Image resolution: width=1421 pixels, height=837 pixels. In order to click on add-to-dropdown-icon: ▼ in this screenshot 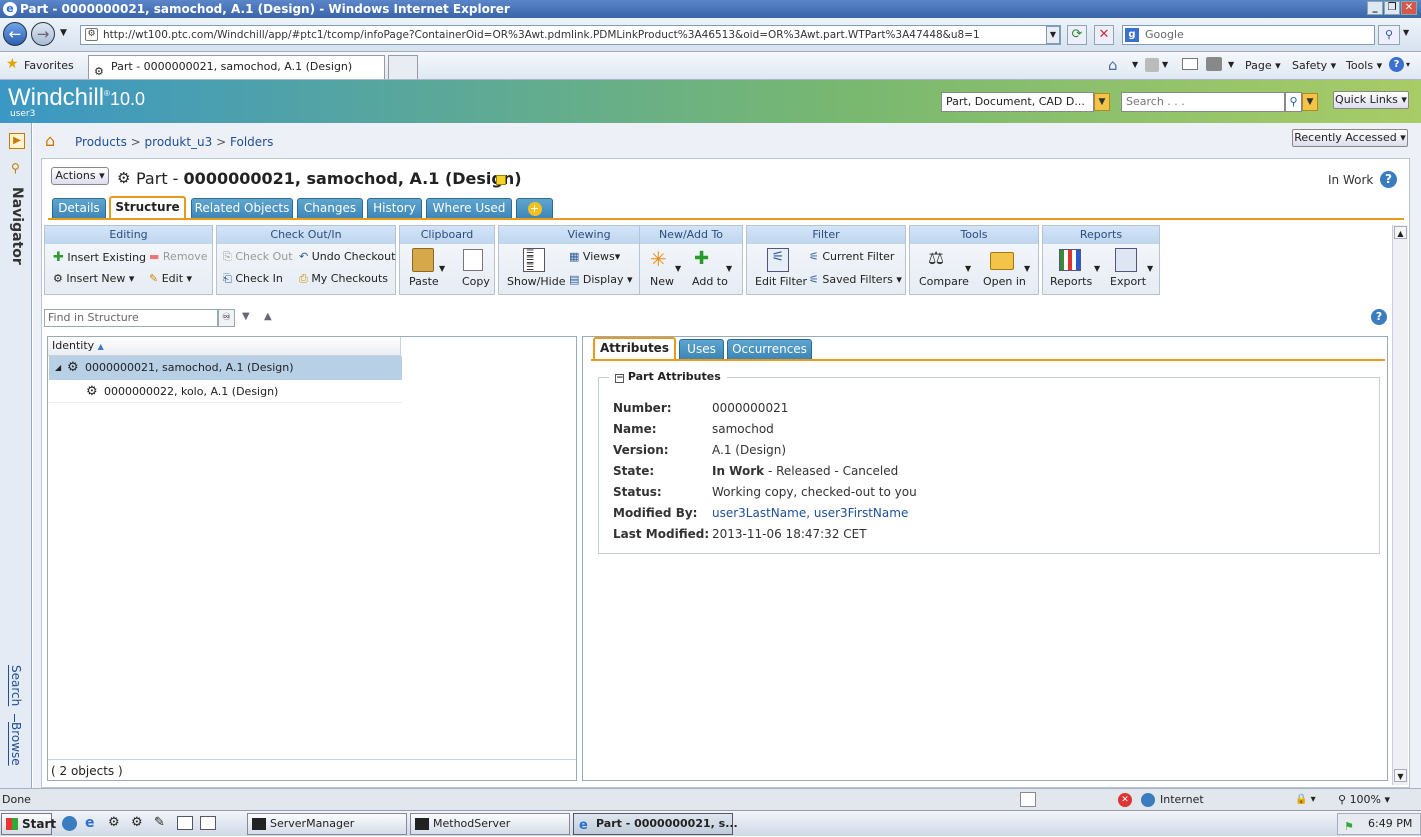, I will do `click(729, 268)`.